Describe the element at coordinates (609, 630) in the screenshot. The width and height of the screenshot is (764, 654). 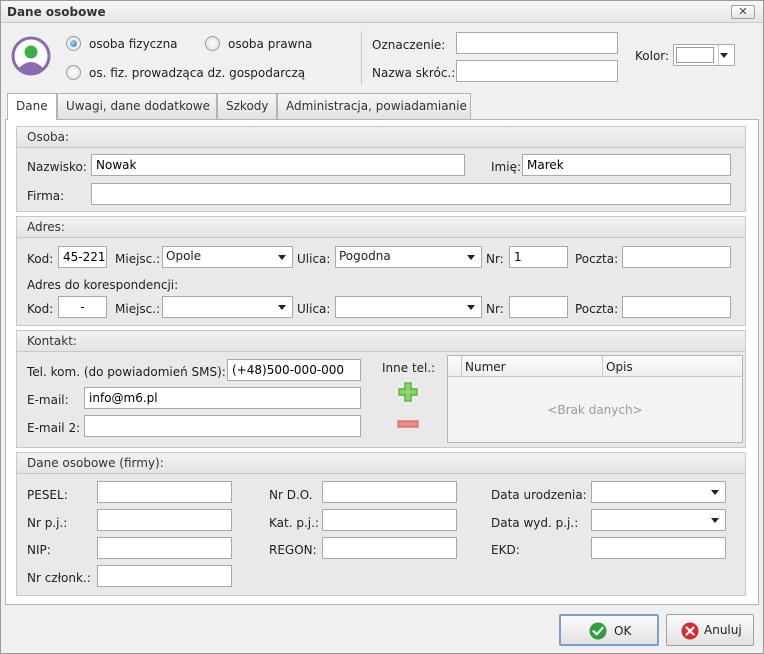
I see `ok-button: OK` at that location.